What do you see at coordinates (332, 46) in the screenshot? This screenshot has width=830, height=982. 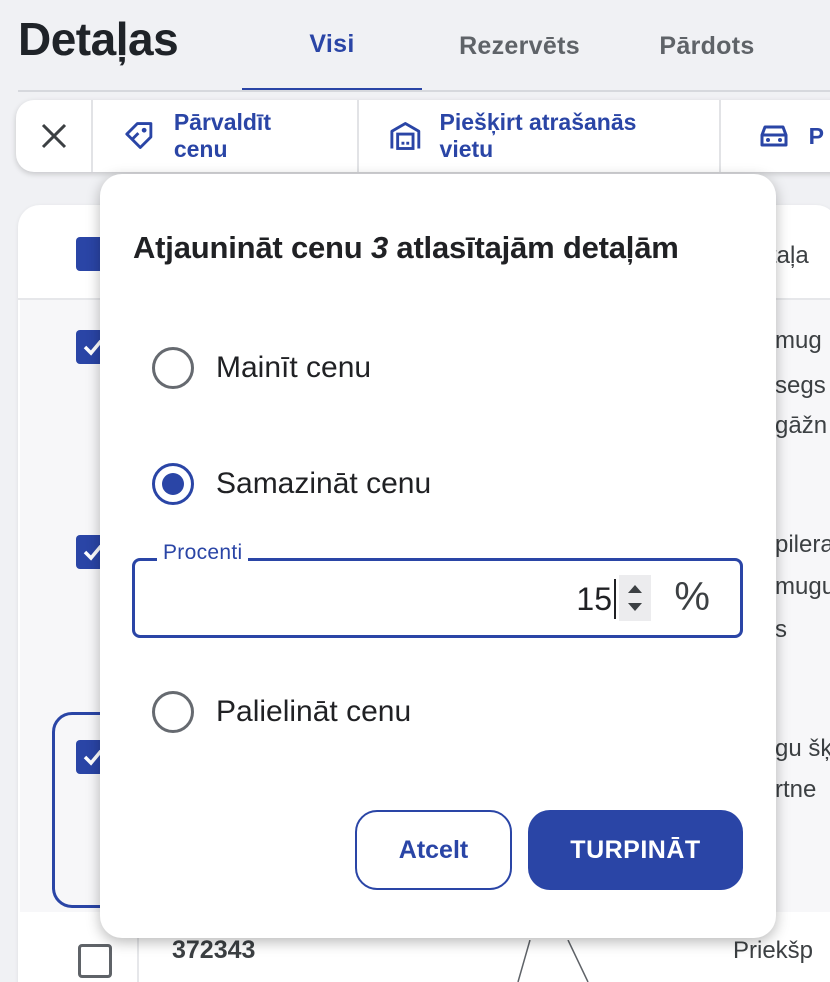 I see `tab-all: Visi` at bounding box center [332, 46].